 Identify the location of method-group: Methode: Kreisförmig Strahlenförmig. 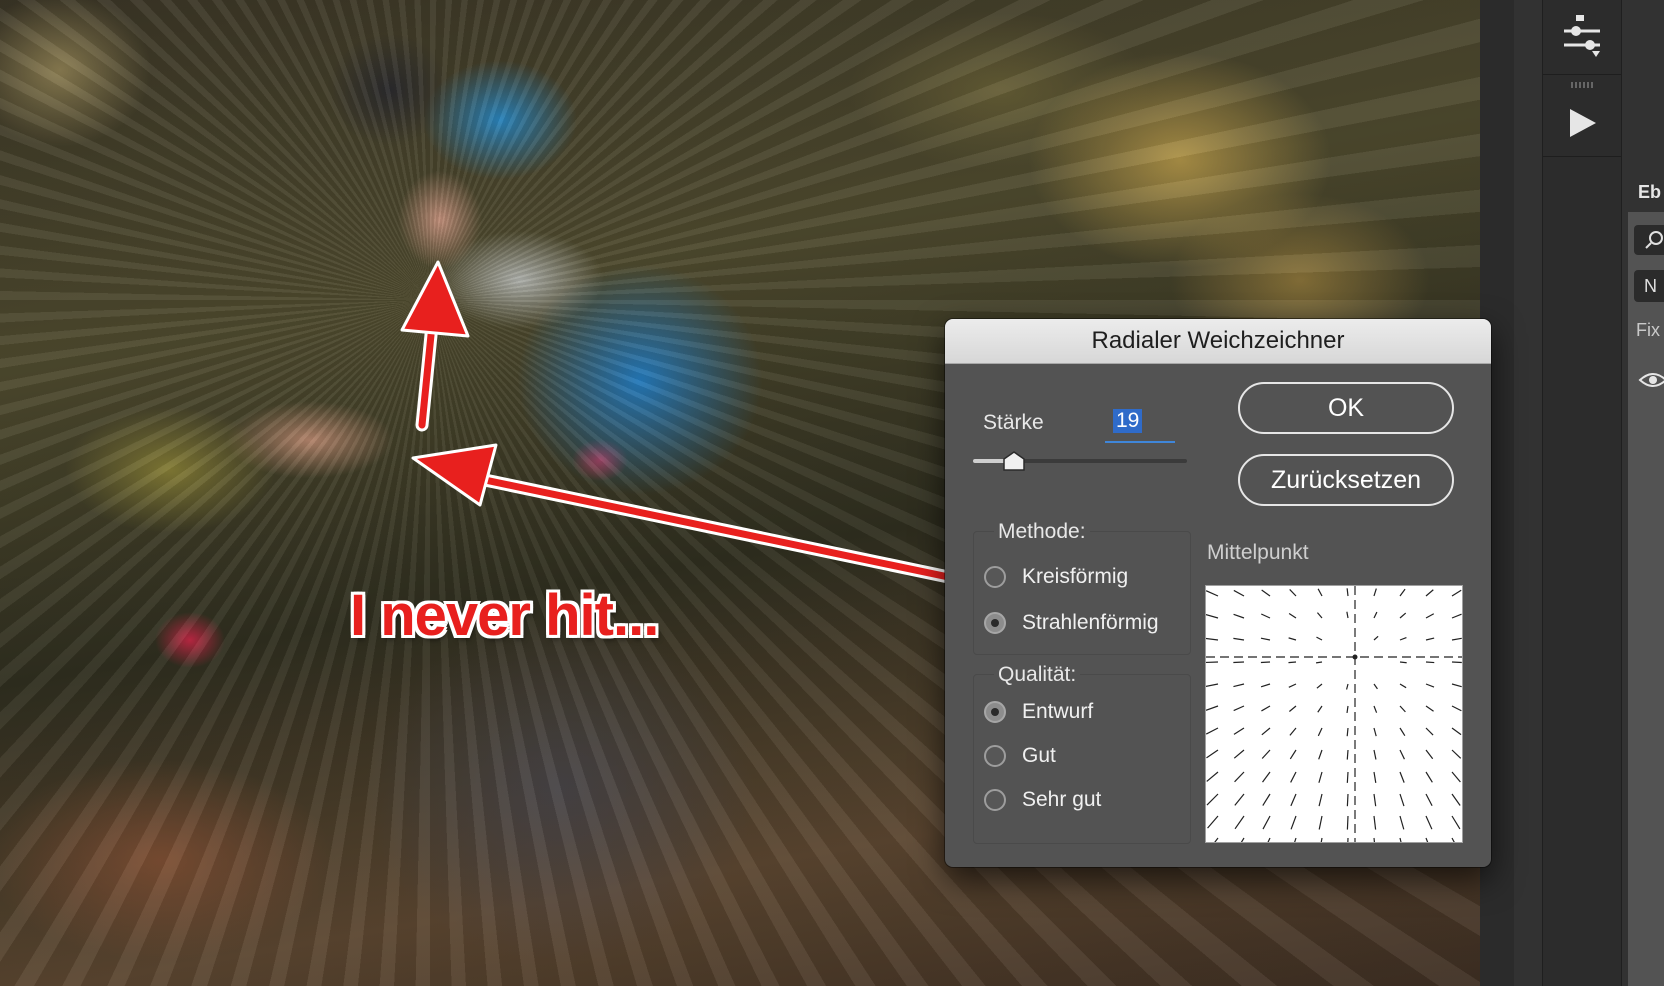
(1082, 587).